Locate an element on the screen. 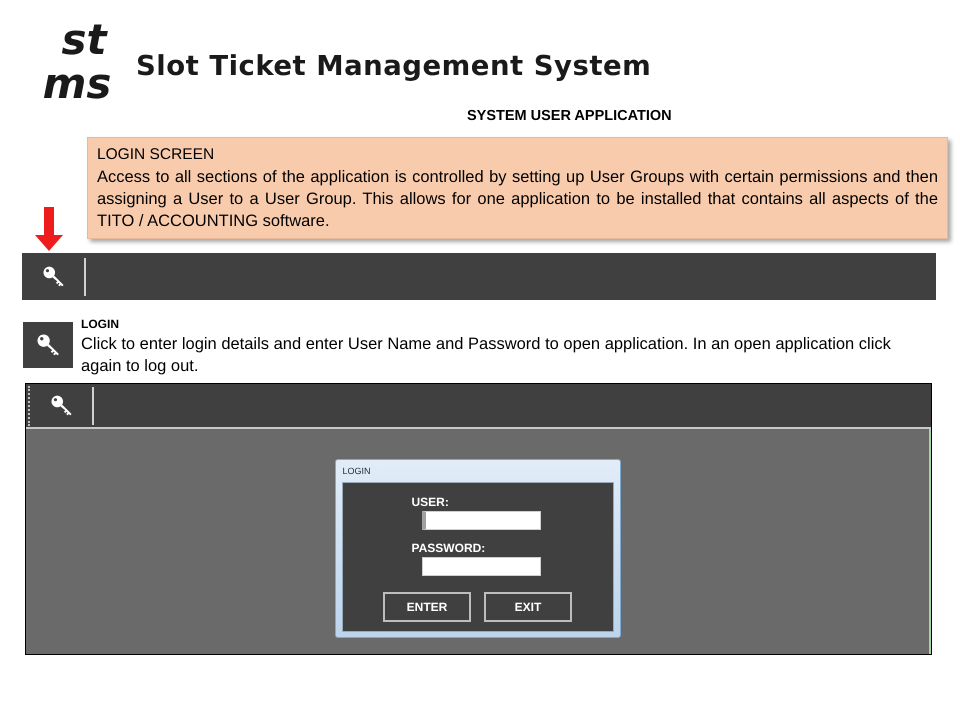 The height and width of the screenshot is (720, 960). logo-monogram: st is located at coordinates (83, 40).